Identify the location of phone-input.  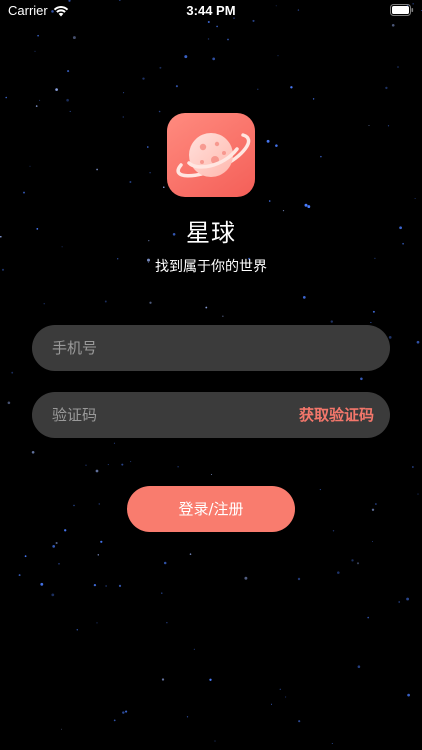
(162, 348).